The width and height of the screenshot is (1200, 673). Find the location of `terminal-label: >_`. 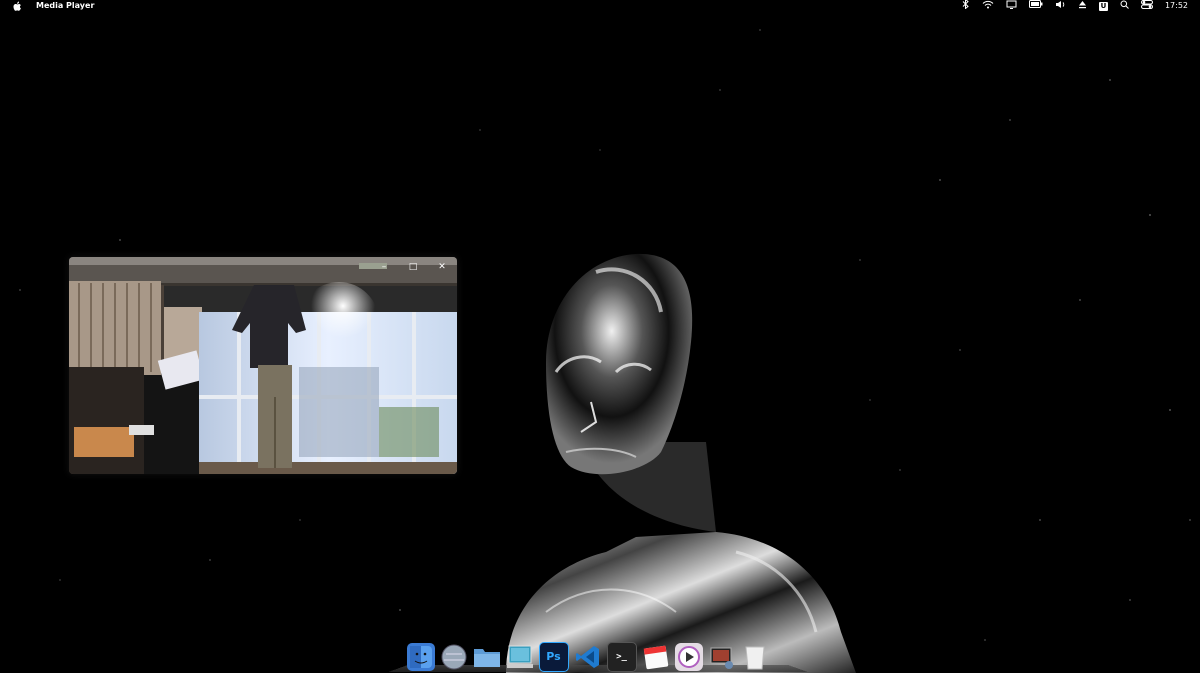

terminal-label: >_ is located at coordinates (621, 656).